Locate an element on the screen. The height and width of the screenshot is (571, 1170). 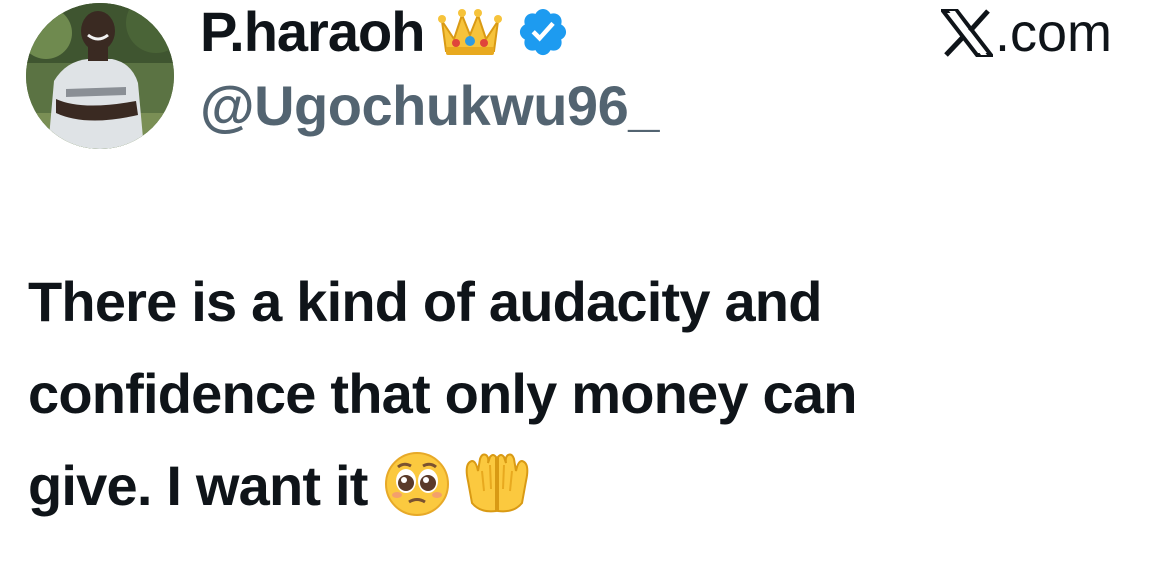
handle: @Ugochukwu96_ is located at coordinates (429, 106).